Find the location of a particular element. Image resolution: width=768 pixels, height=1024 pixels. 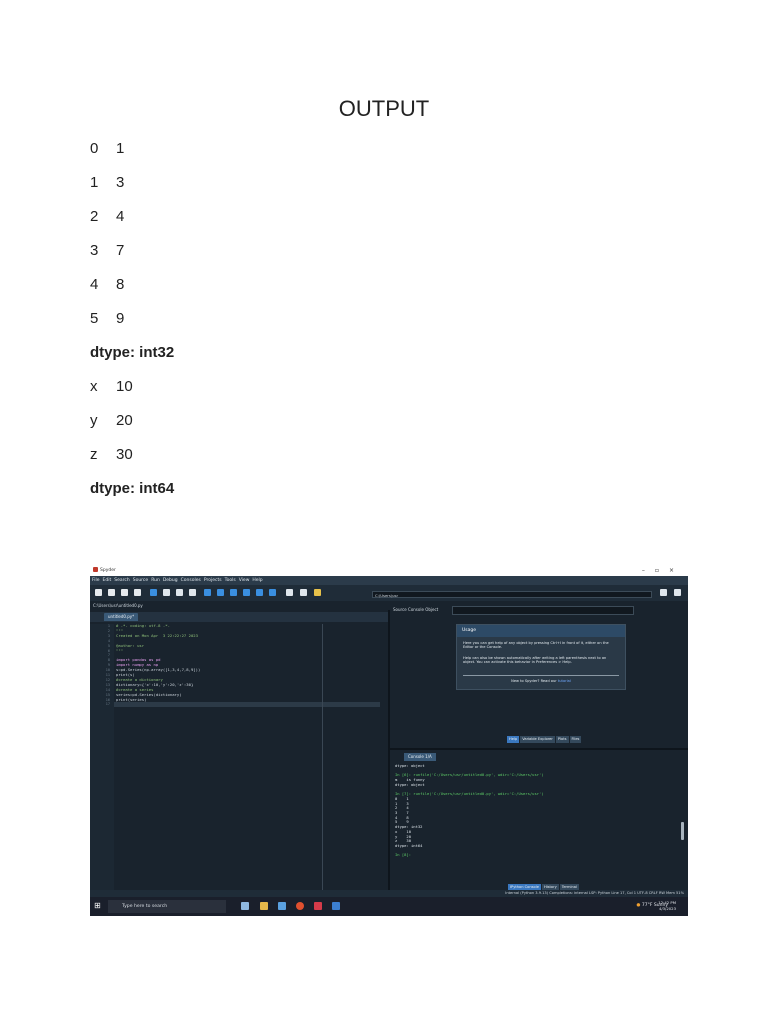

page-title: OUTPUT is located at coordinates (384, 108).